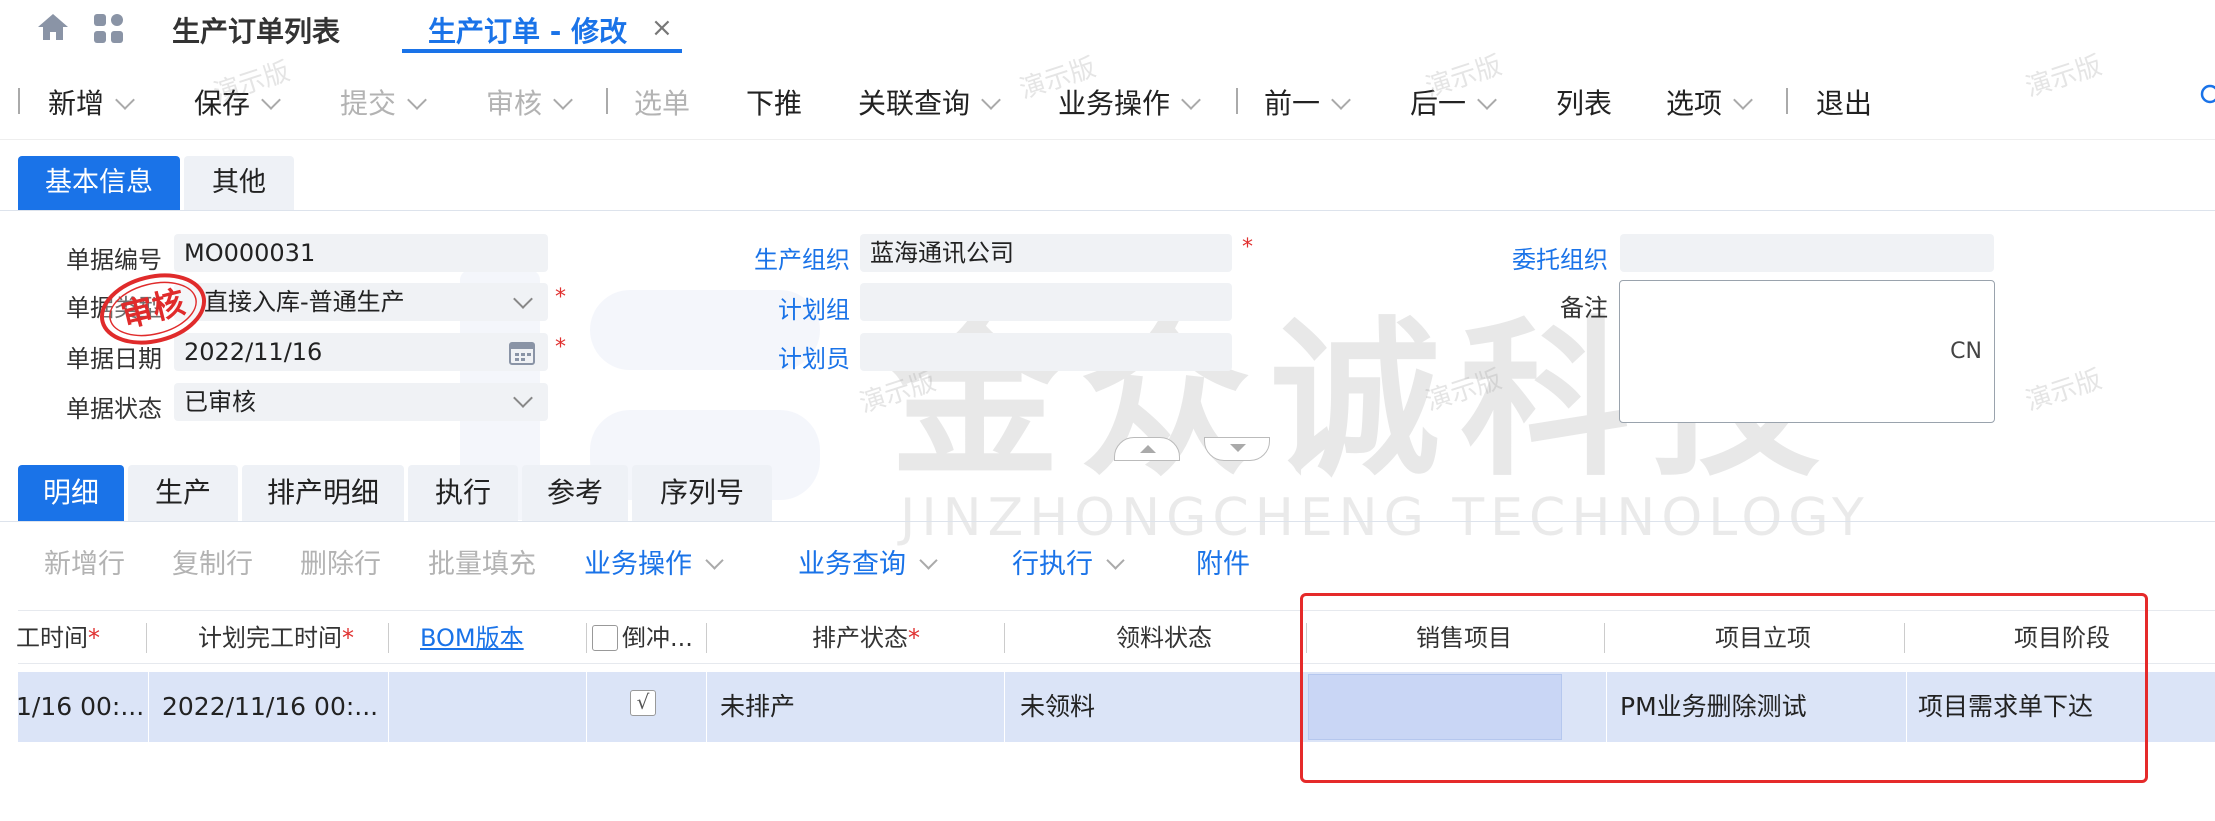 Image resolution: width=2215 pixels, height=821 pixels. What do you see at coordinates (52, 638) in the screenshot?
I see `col-label: 工时间` at bounding box center [52, 638].